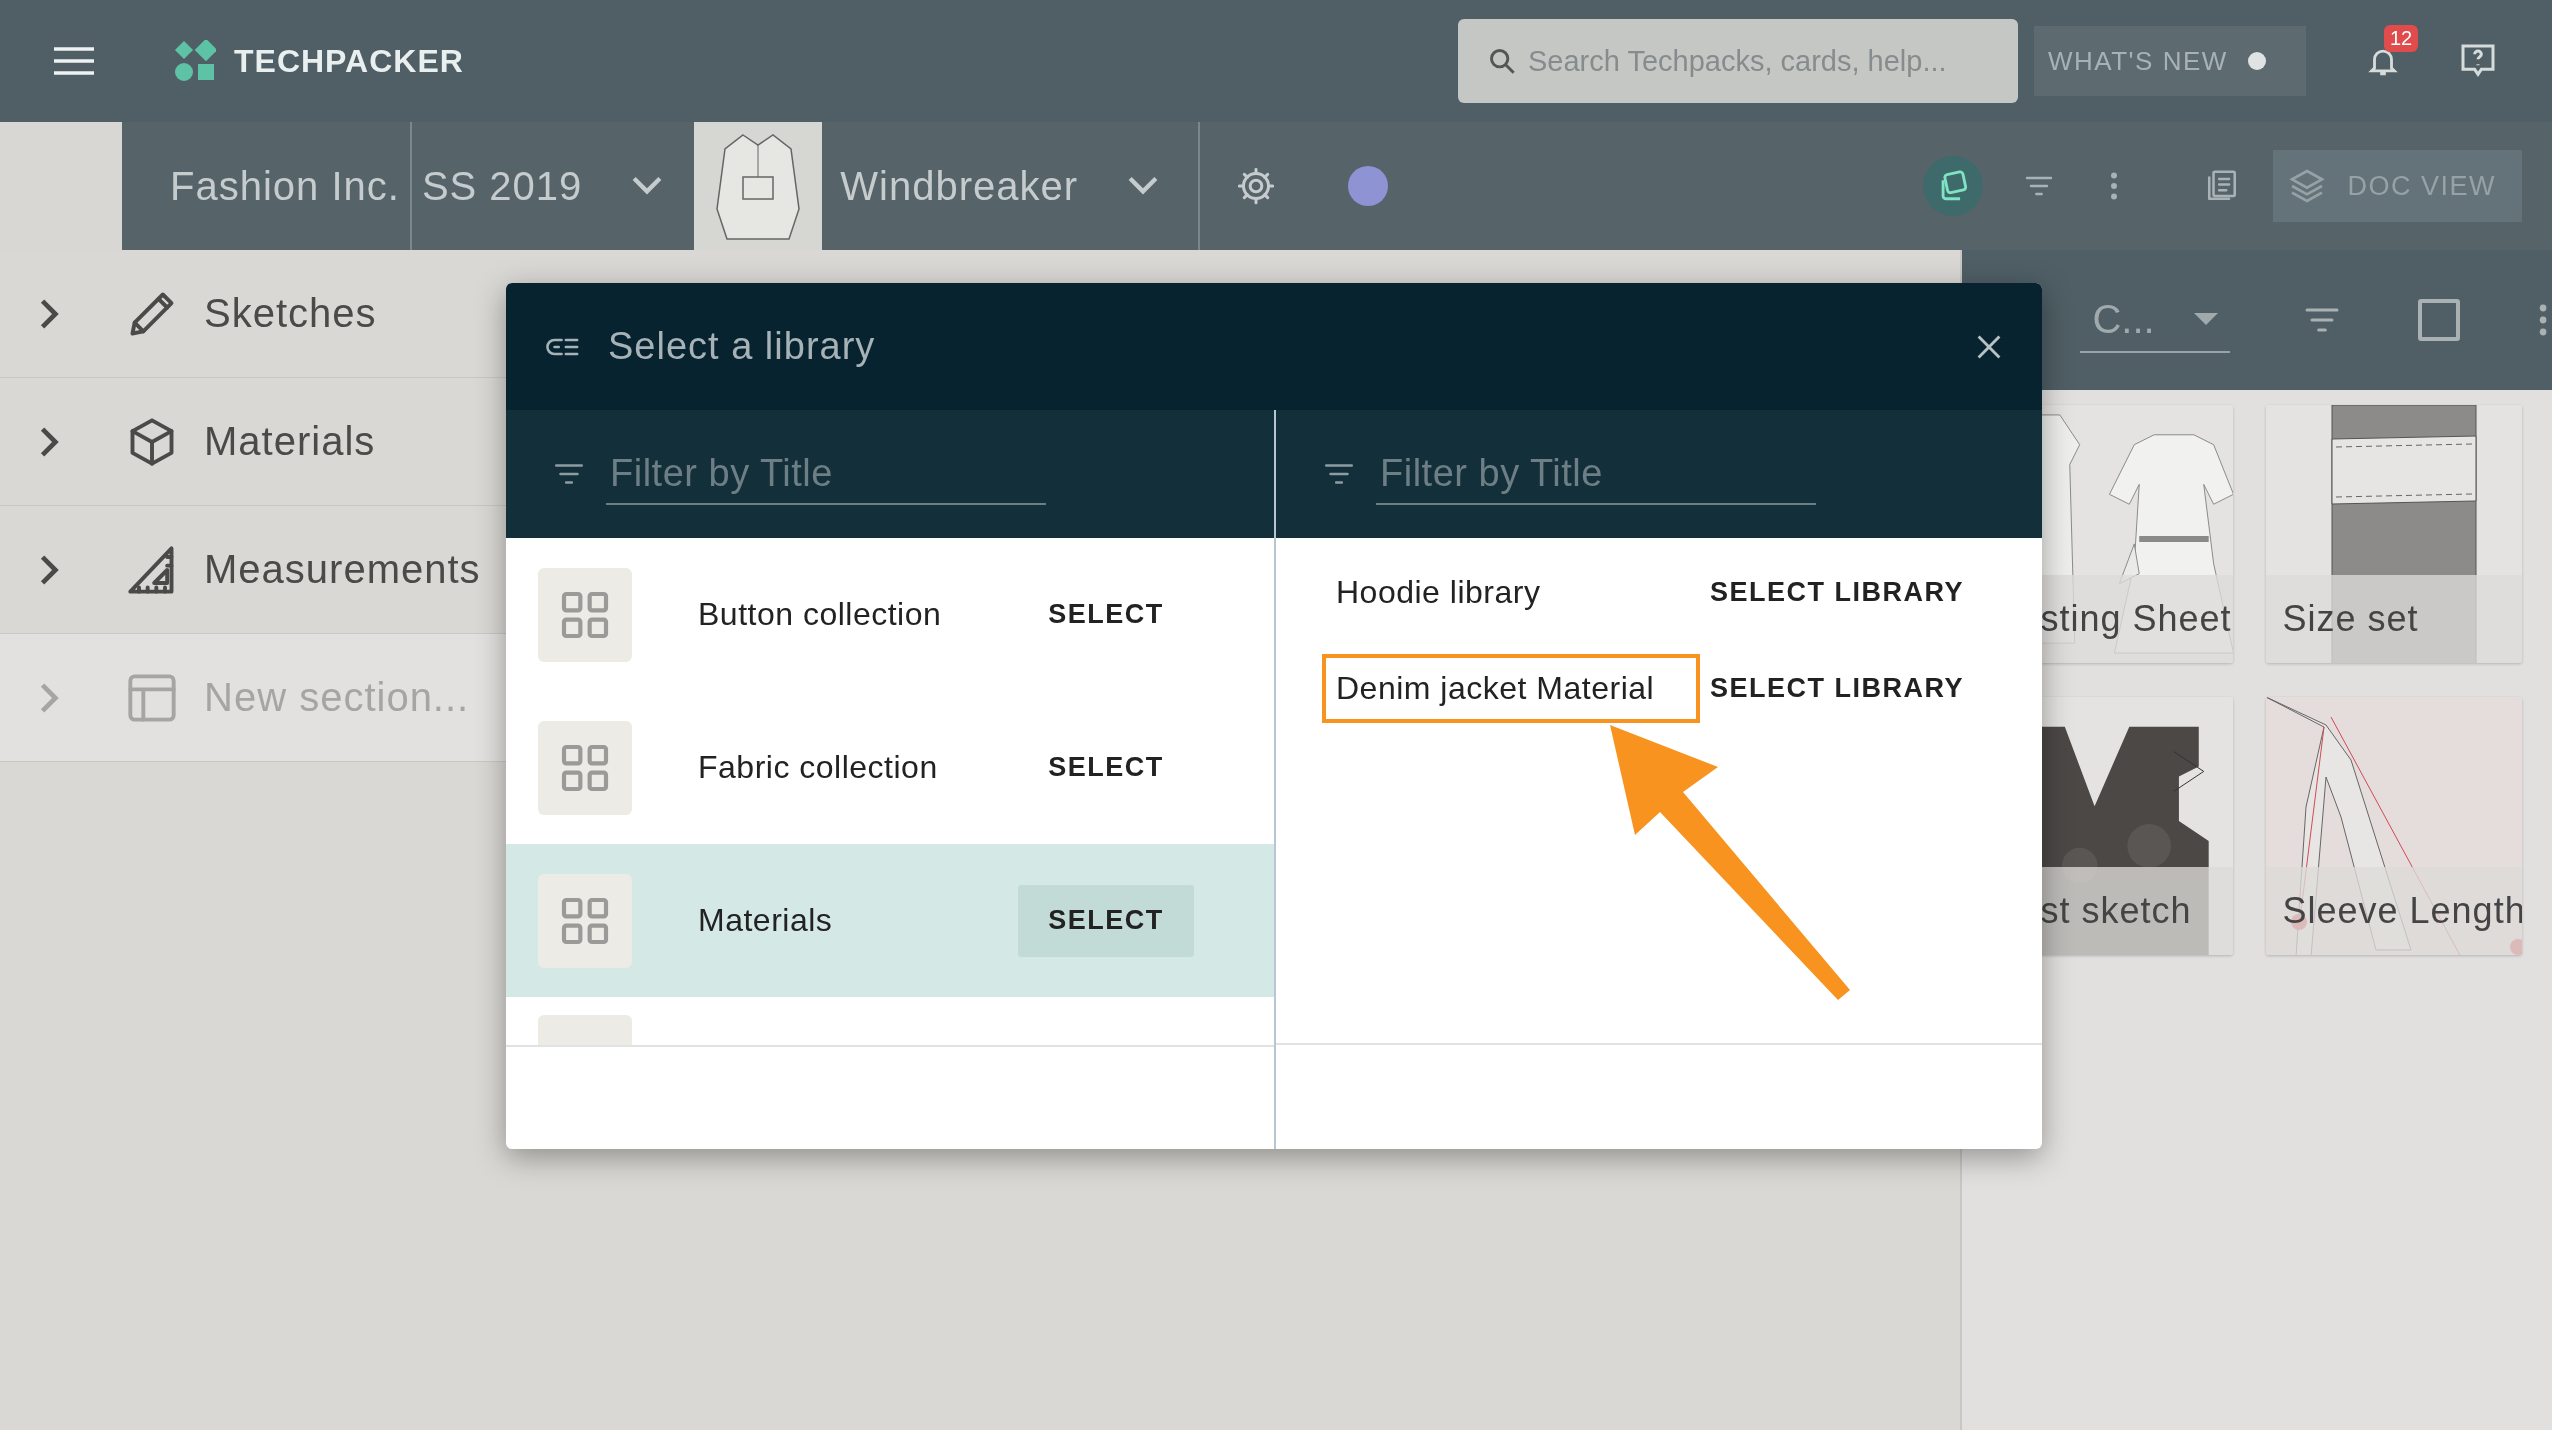  What do you see at coordinates (1438, 592) in the screenshot?
I see `library-title: Hoodie library` at bounding box center [1438, 592].